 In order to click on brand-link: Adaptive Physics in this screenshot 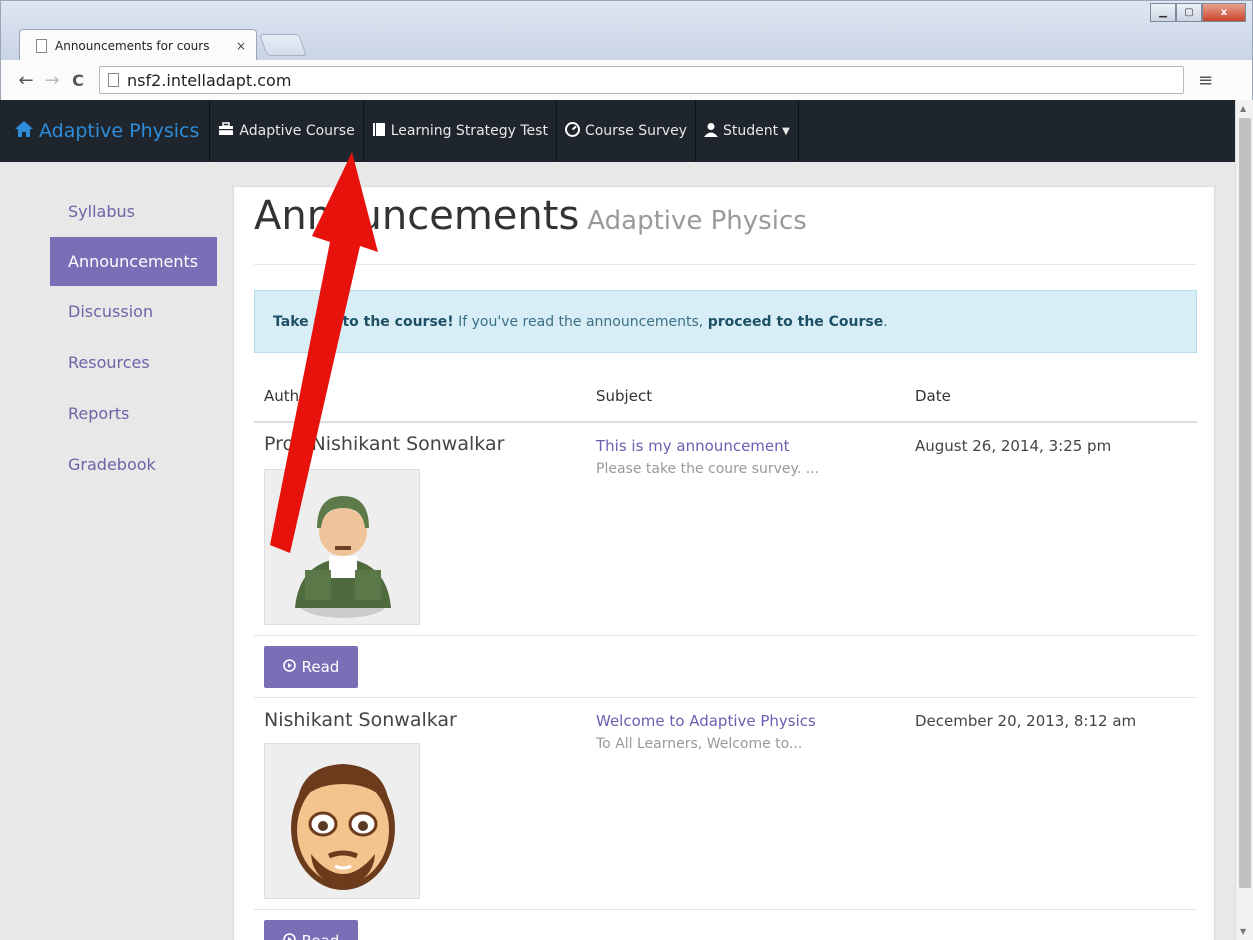, I will do `click(105, 131)`.